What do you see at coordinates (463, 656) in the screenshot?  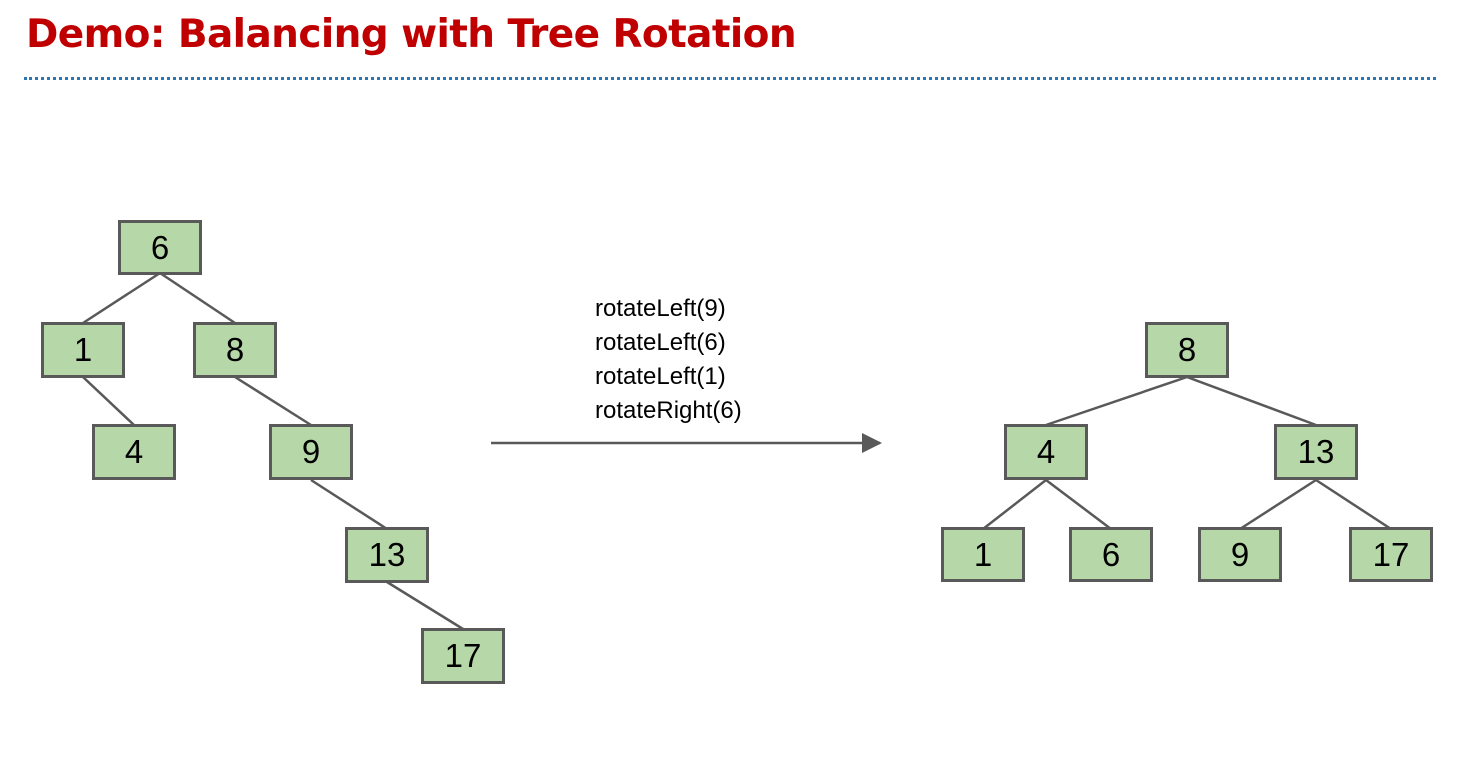 I see `tree-node-before-17: 17` at bounding box center [463, 656].